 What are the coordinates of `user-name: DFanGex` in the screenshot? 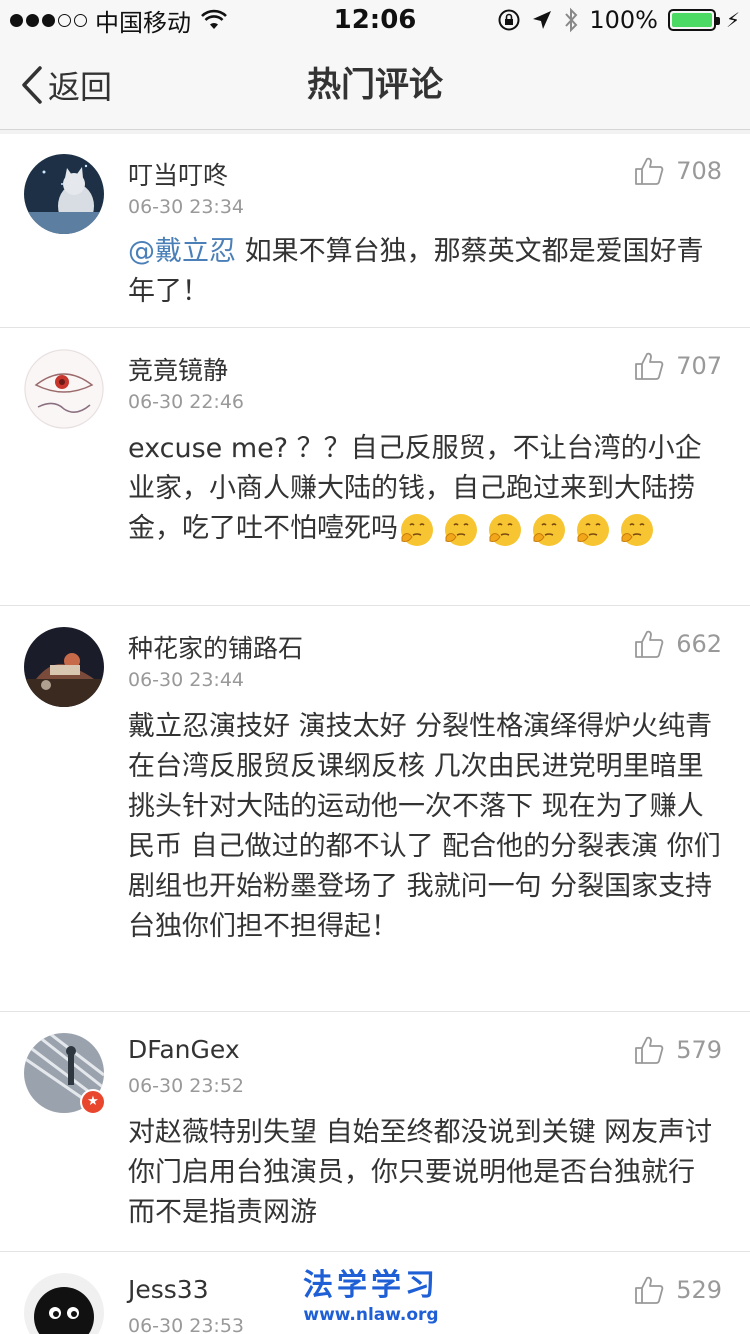 It's located at (184, 1049).